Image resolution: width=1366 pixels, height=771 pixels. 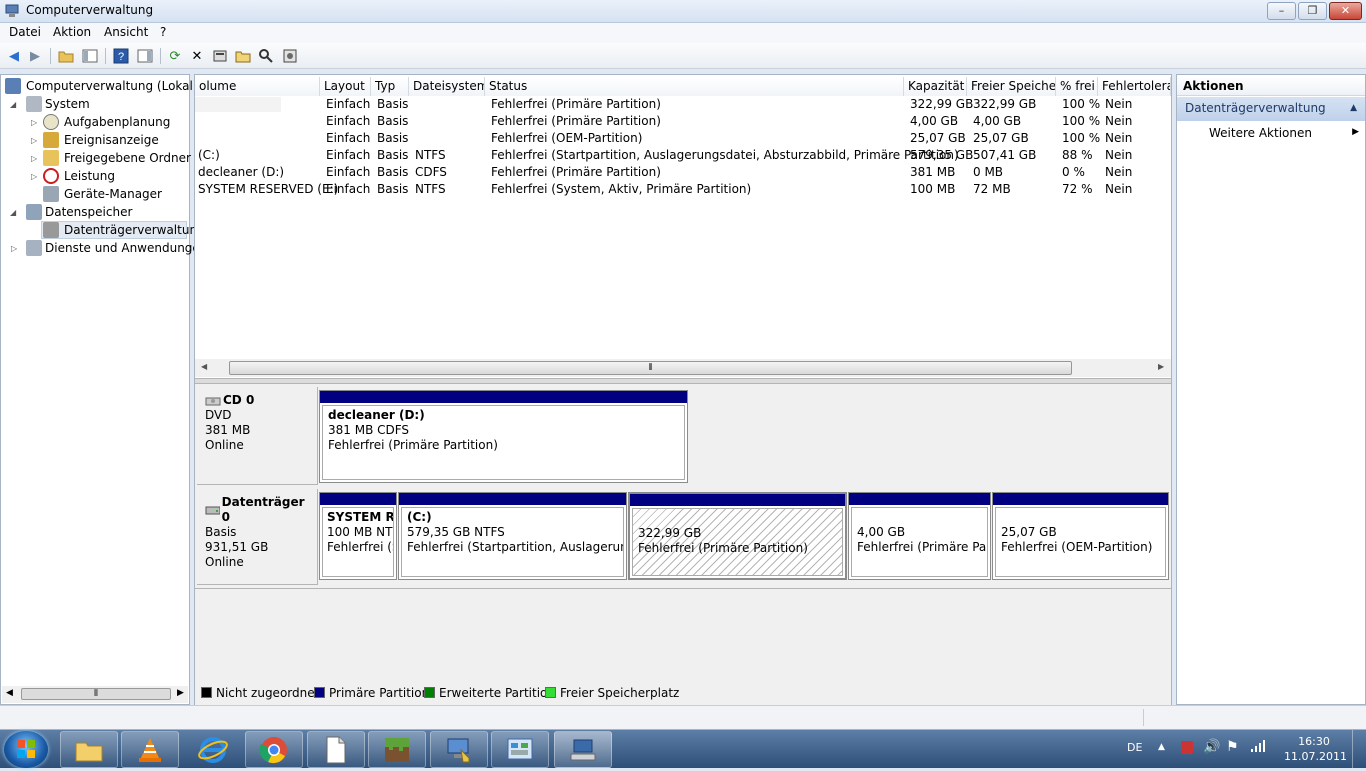 I want to click on action-weitere-aktionen: Weitere Aktionen ▶, so click(x=1284, y=135).